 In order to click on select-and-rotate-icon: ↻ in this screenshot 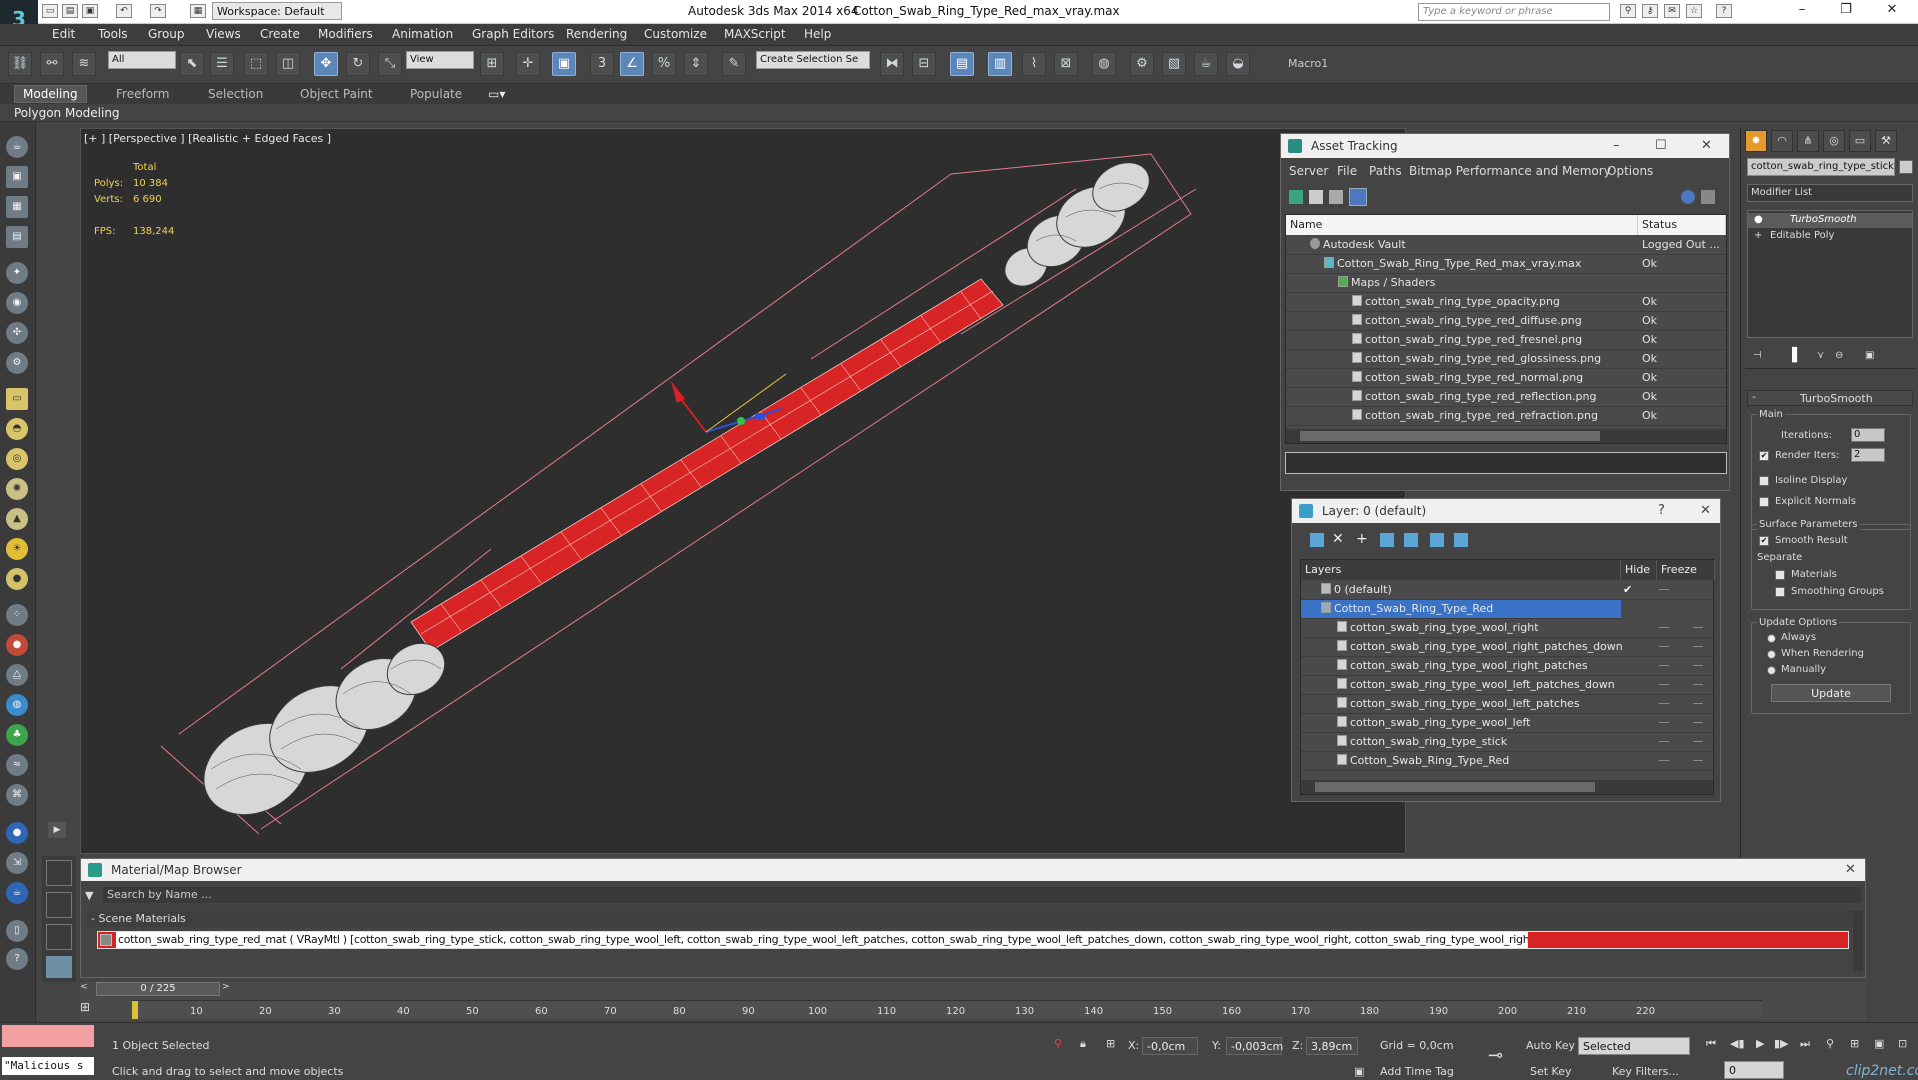, I will do `click(358, 64)`.